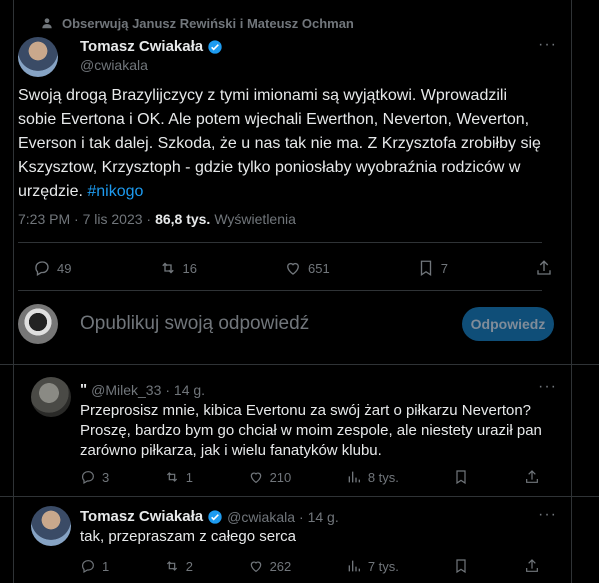 The height and width of the screenshot is (583, 599). What do you see at coordinates (178, 566) in the screenshot?
I see `repost-button: 2` at bounding box center [178, 566].